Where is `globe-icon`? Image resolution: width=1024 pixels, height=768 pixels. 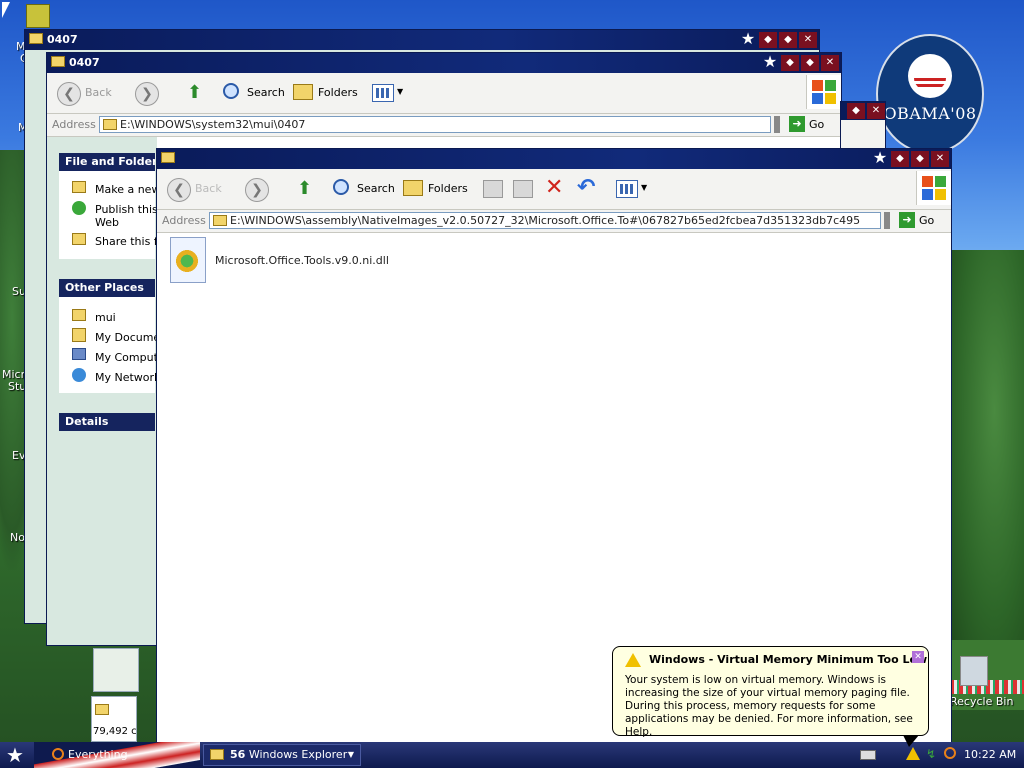 globe-icon is located at coordinates (79, 208).